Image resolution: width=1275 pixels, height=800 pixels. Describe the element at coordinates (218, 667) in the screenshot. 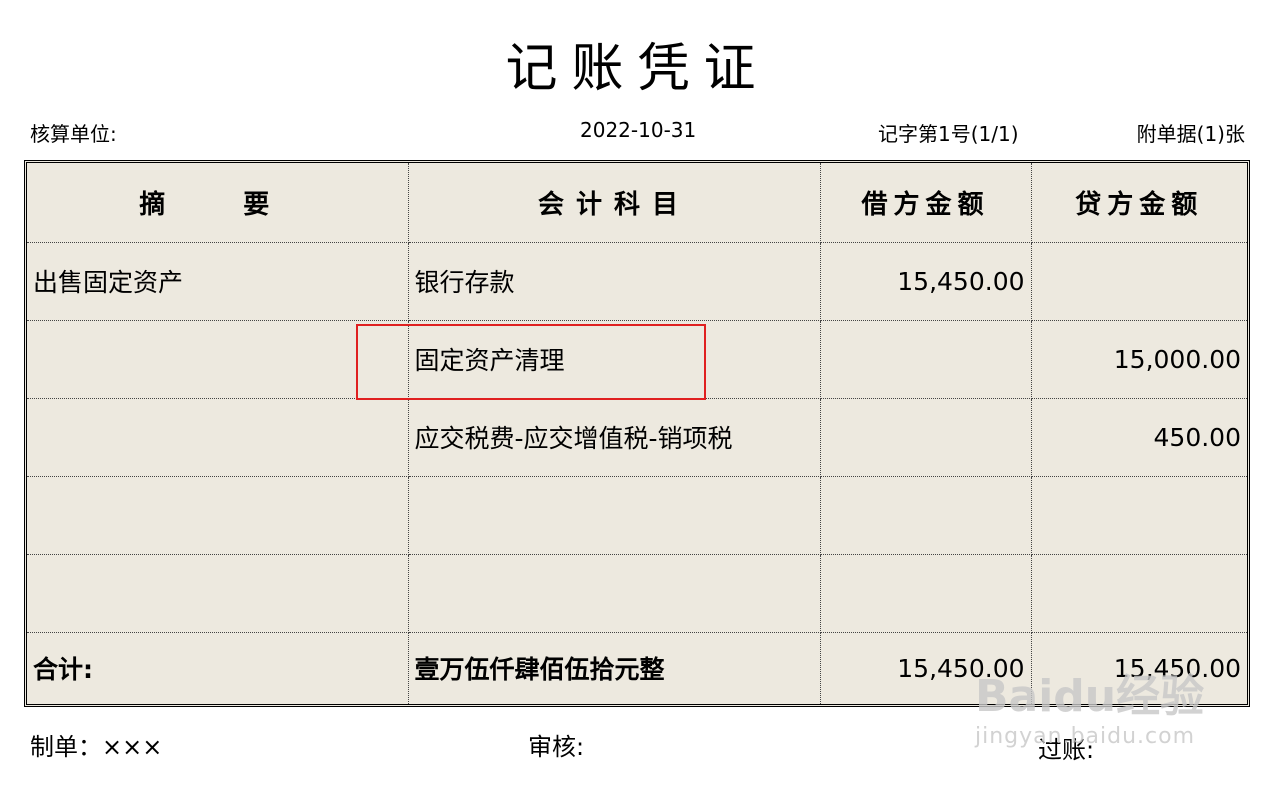

I see `total-label: 合计:` at that location.